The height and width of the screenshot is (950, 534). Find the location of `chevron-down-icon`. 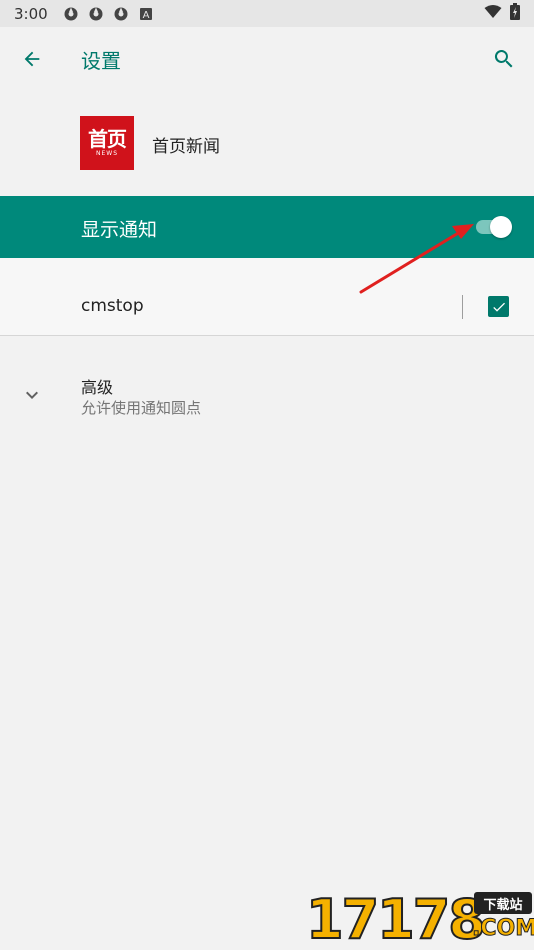

chevron-down-icon is located at coordinates (32, 395).